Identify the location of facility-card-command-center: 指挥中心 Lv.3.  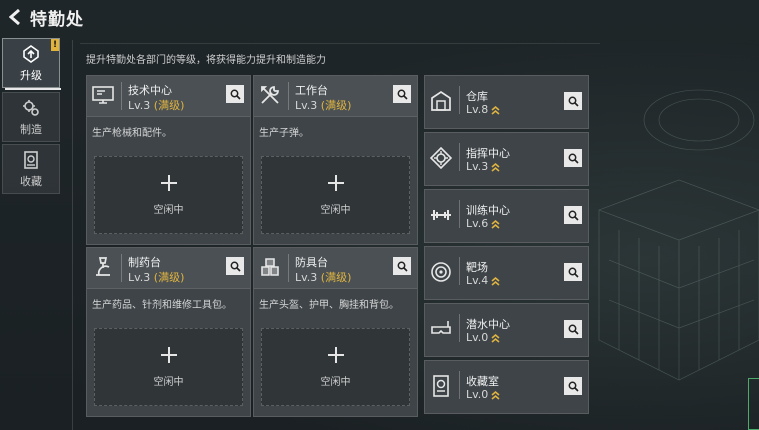
(506, 159).